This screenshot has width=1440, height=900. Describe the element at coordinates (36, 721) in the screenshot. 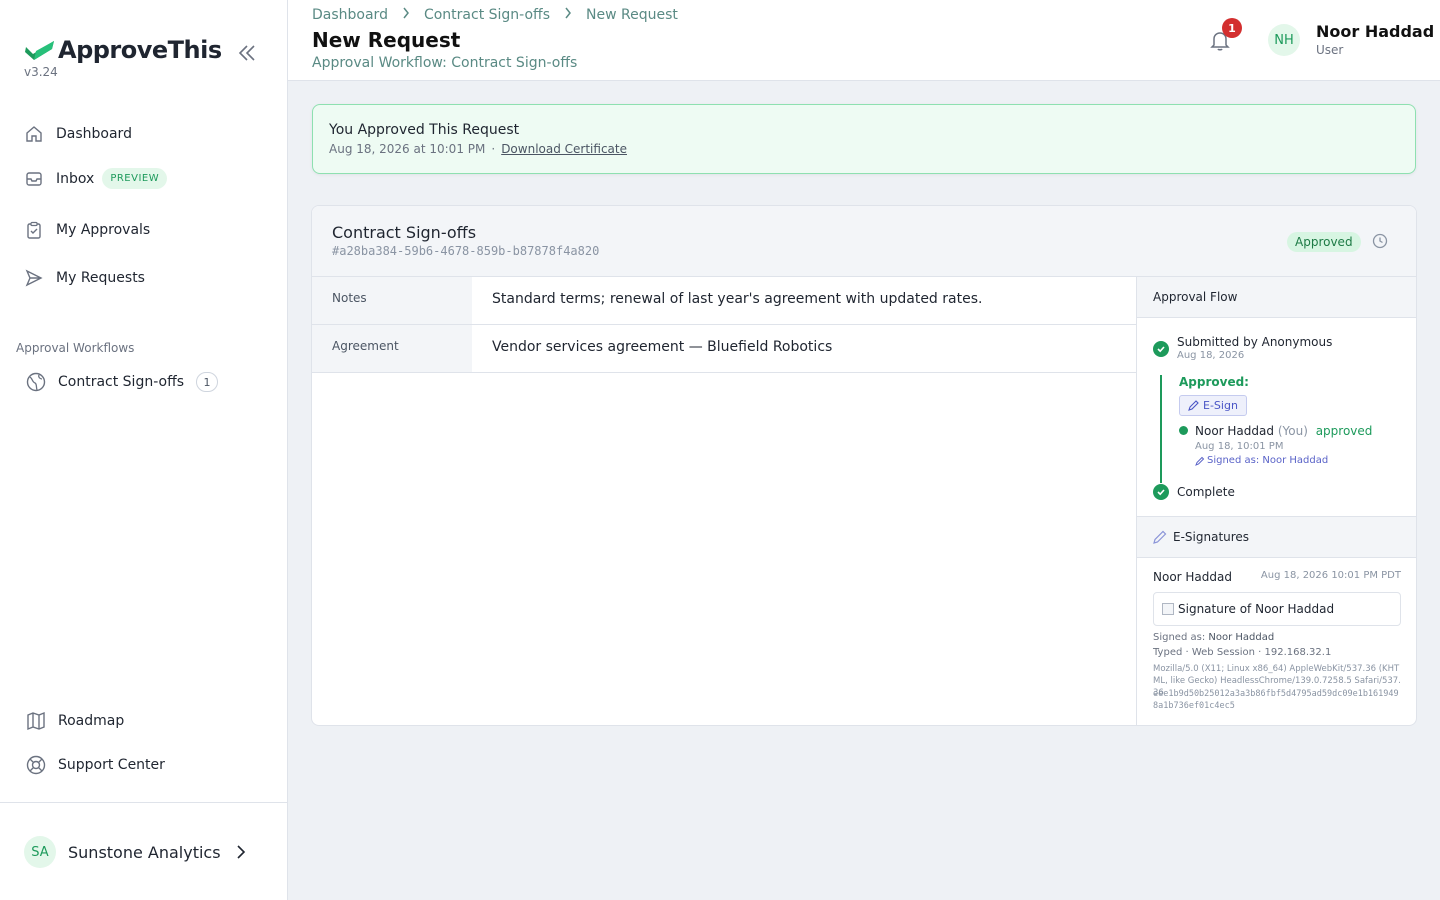

I see `map-icon` at that location.